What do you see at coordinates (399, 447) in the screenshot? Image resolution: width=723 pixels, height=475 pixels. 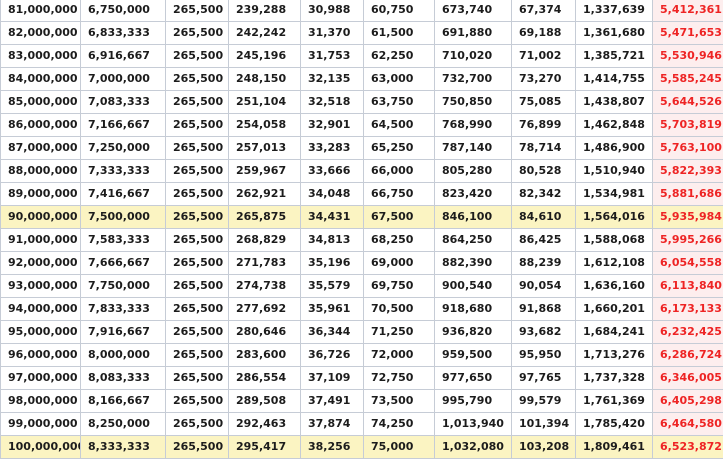 I see `table-cell: 75,000` at bounding box center [399, 447].